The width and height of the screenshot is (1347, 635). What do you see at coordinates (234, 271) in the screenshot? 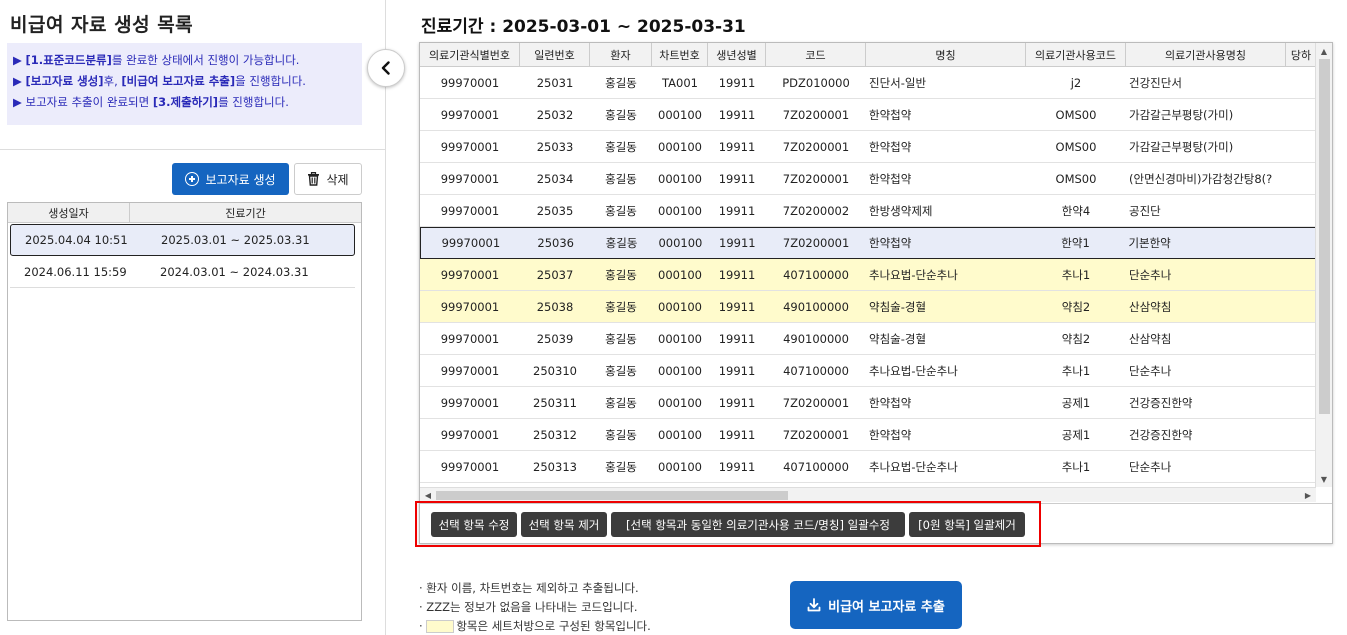
I see `list-item-period: 2024.03.01 ~ 2024.03.31` at bounding box center [234, 271].